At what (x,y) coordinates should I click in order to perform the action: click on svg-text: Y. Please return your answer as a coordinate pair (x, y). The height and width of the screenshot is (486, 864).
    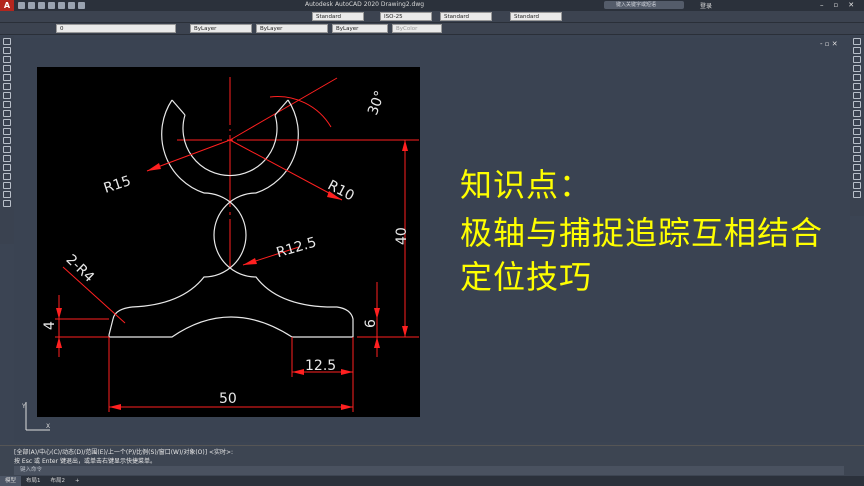
    Looking at the image, I should click on (24, 406).